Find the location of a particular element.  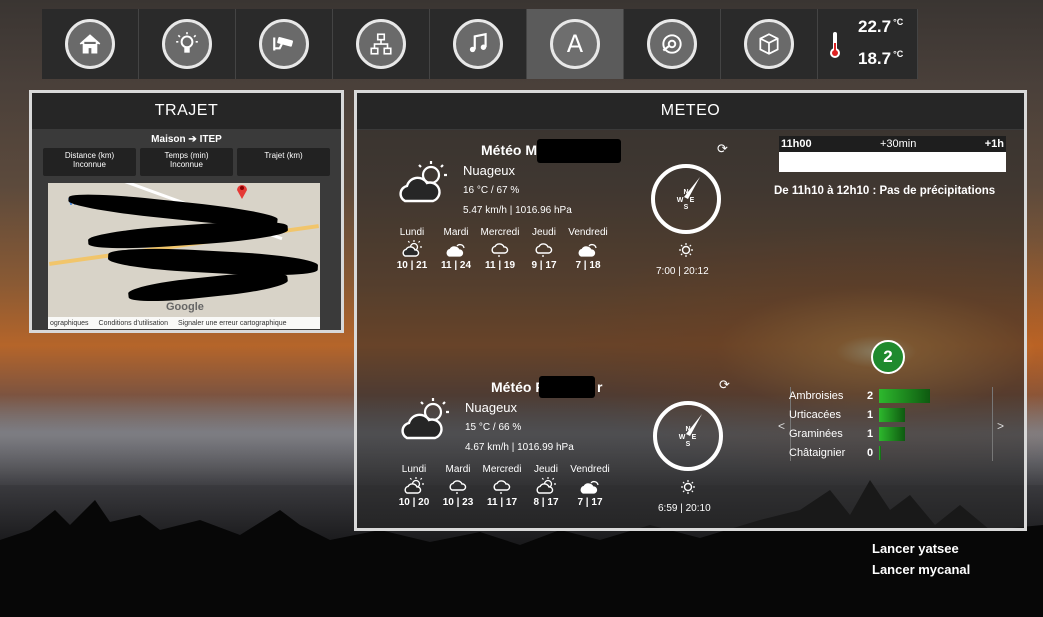

nav-a-button: A is located at coordinates (575, 44).